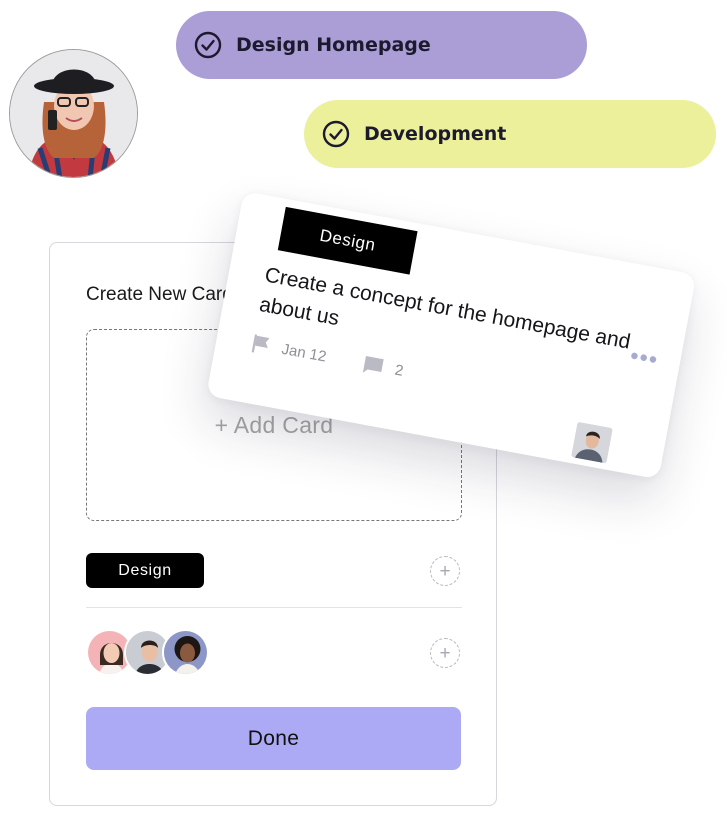  What do you see at coordinates (274, 607) in the screenshot?
I see `divider` at bounding box center [274, 607].